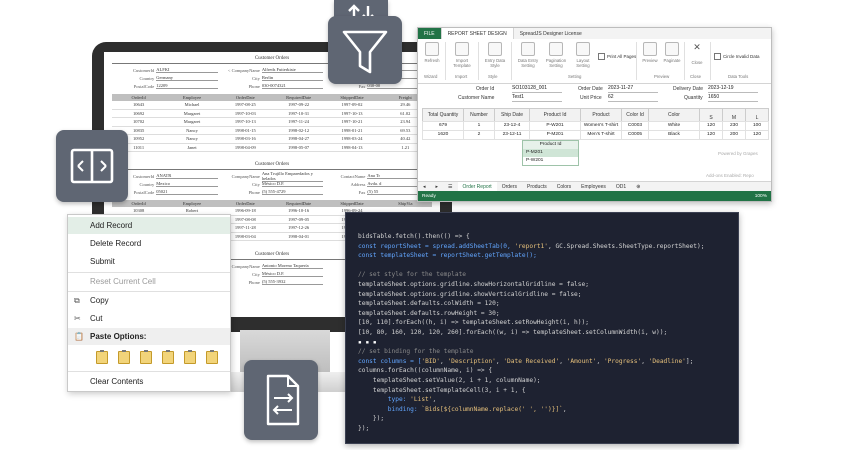 The image size is (850, 450). I want to click on grid-cell: C0005, so click(635, 135).